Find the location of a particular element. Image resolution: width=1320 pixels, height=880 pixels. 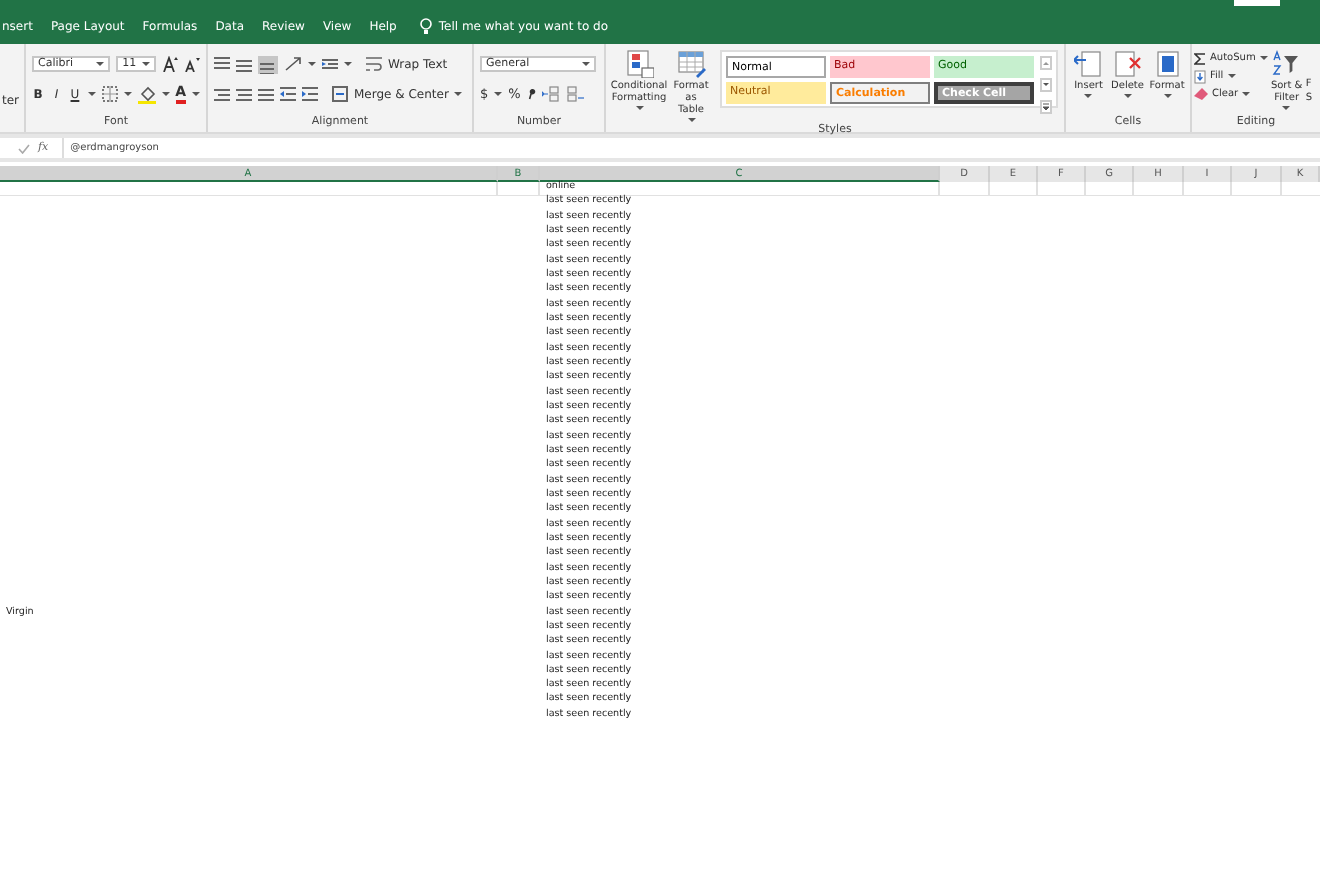

sort-filter-icon is located at coordinates (1286, 64).